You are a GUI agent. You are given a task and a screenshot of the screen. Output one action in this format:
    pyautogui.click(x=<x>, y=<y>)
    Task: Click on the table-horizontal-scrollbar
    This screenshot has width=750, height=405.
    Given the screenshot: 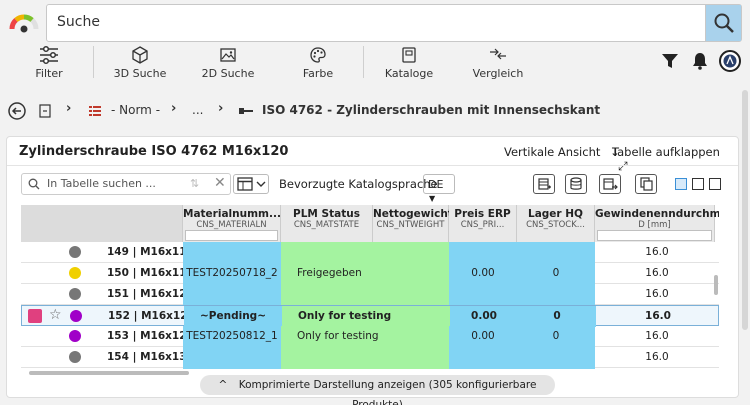 What is the action you would take?
    pyautogui.click(x=109, y=373)
    